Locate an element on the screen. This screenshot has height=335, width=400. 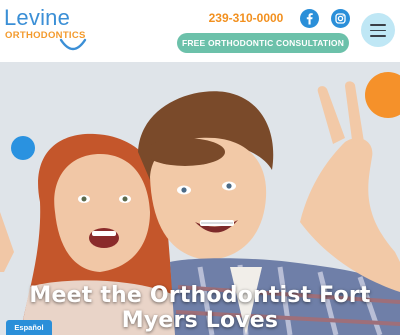
hero-title-line2: Myers Loves is located at coordinates (200, 320).